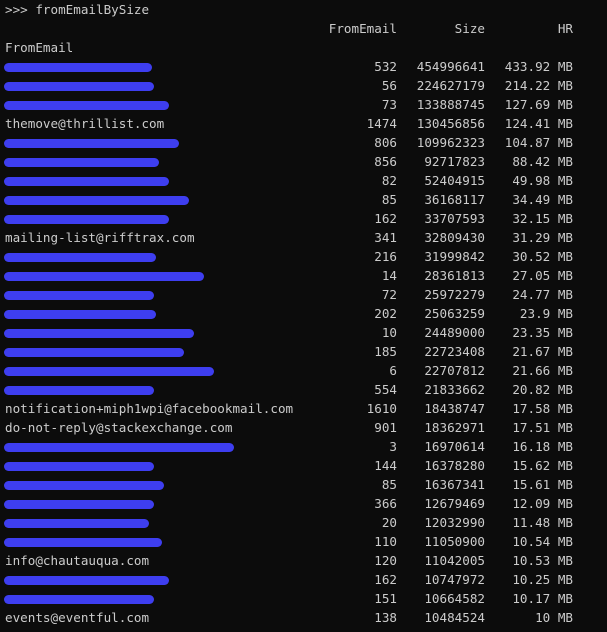 This screenshot has height=632, width=607. I want to click on header-from-email: FromEmail, so click(362, 28).